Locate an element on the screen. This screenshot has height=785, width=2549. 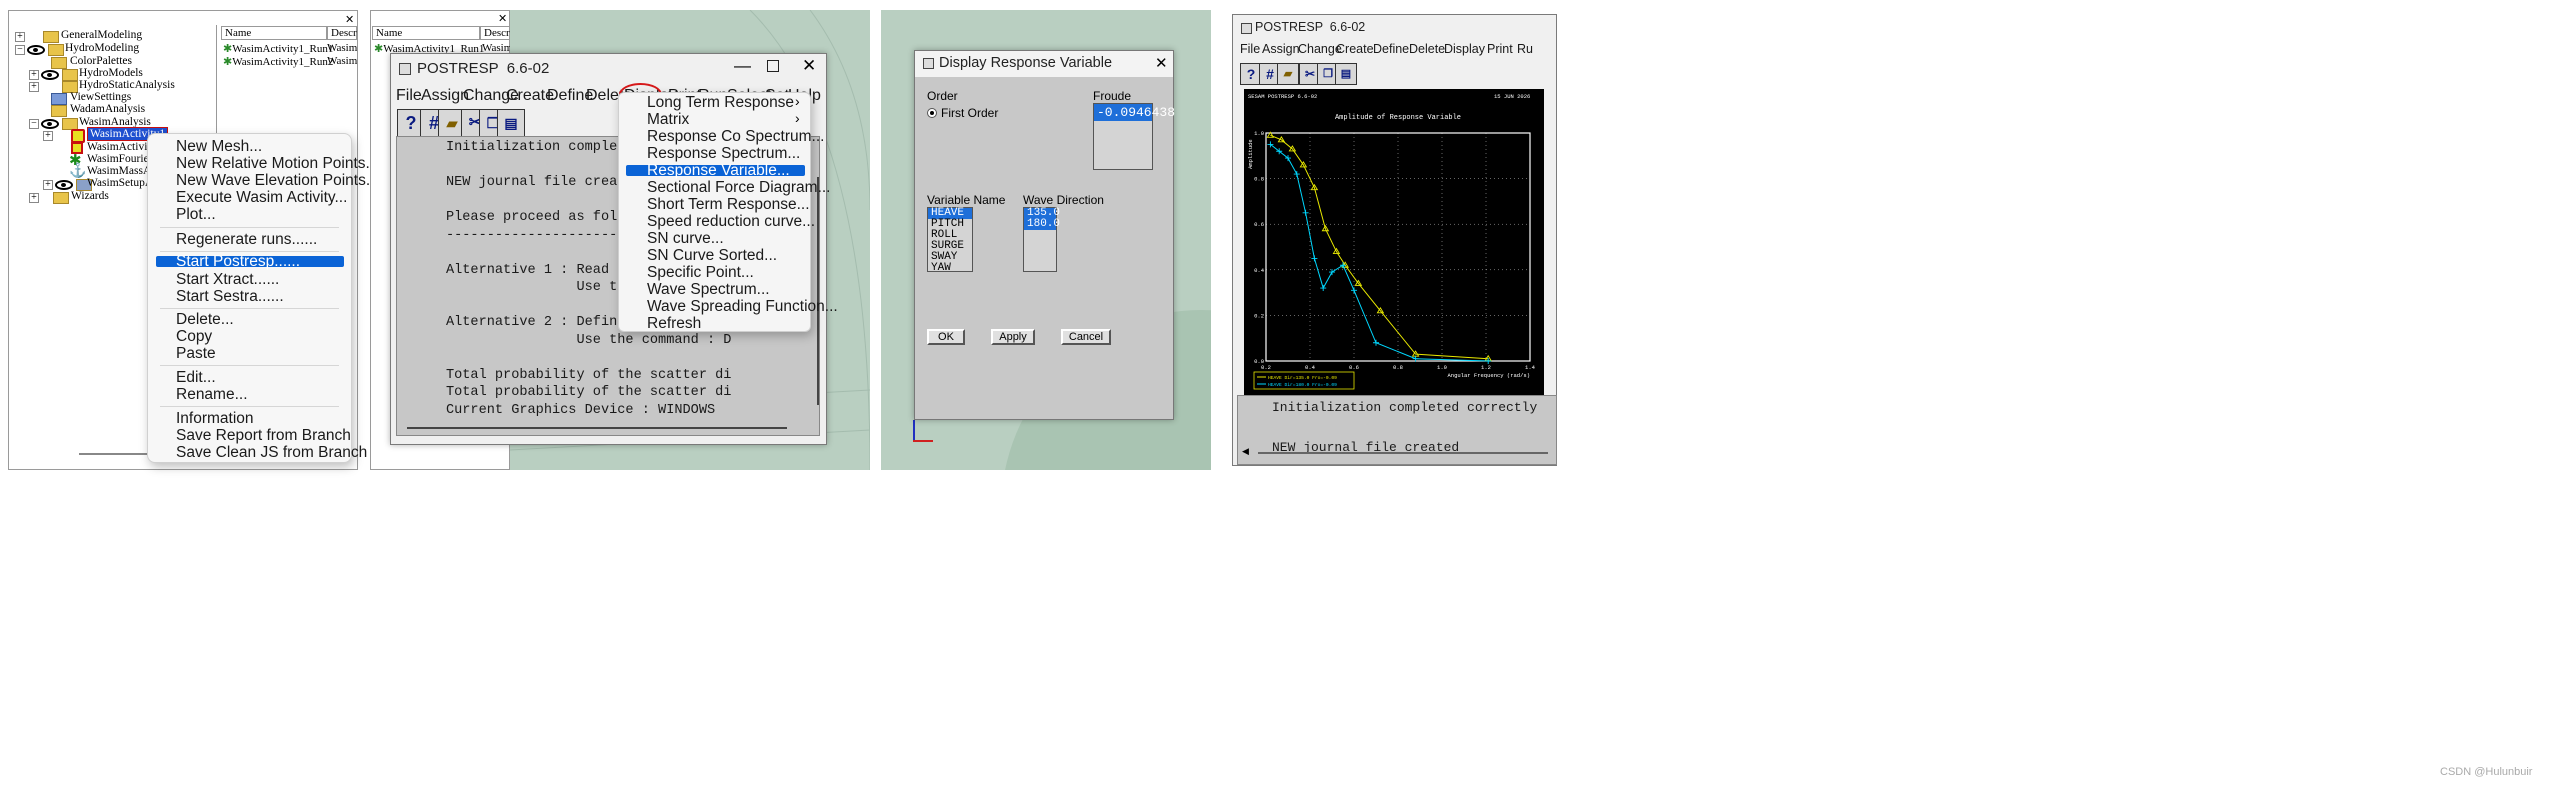
menu-define: Define is located at coordinates (1391, 49).